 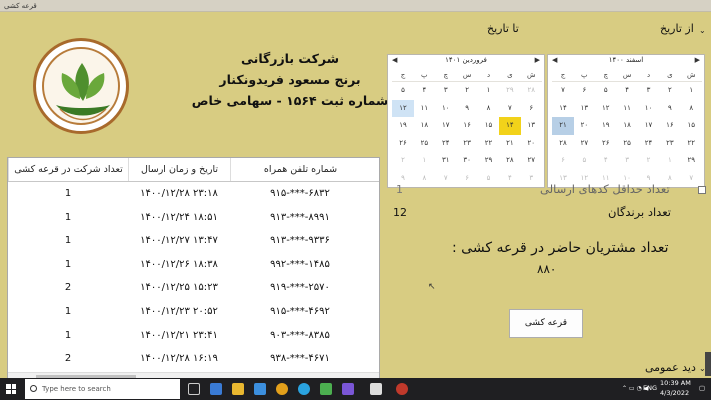 What do you see at coordinates (11, 389) in the screenshot?
I see `windows-start-icon` at bounding box center [11, 389].